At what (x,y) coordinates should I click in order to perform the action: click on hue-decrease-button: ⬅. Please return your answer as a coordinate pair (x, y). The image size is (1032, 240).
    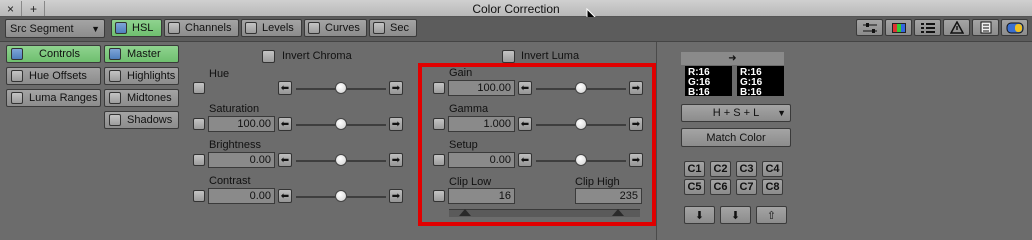
    Looking at the image, I should click on (285, 88).